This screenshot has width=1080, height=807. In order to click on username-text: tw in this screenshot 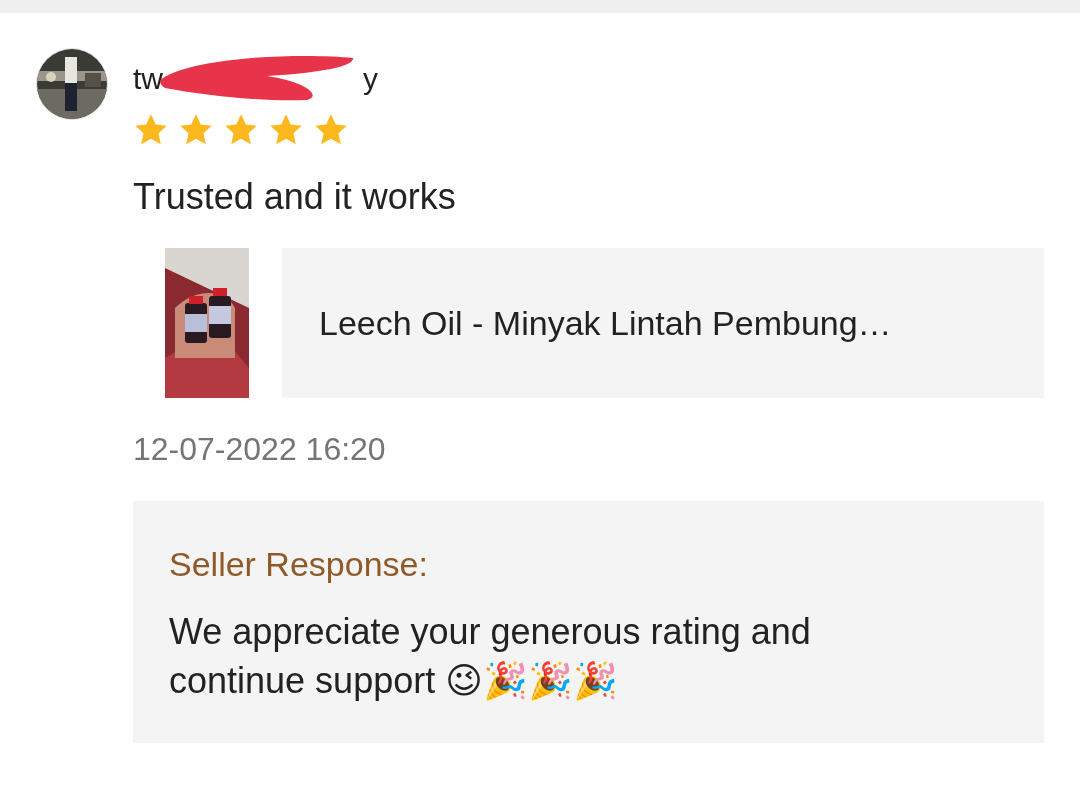, I will do `click(148, 79)`.